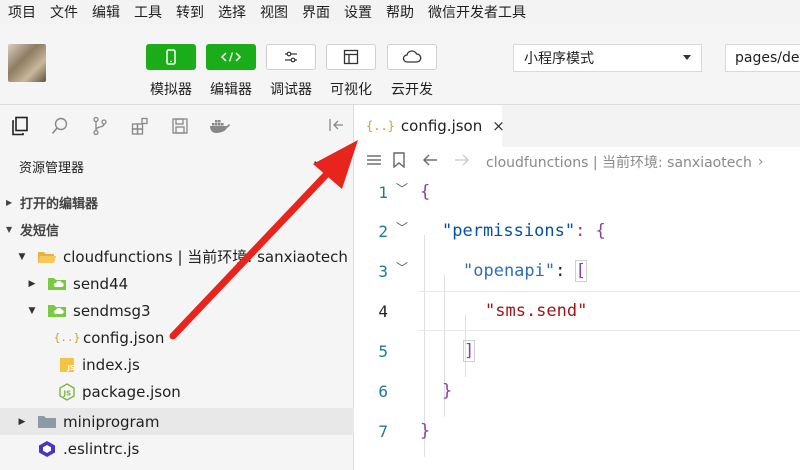  Describe the element at coordinates (205, 391) in the screenshot. I see `tree-item-package-json: JS package.json` at that location.